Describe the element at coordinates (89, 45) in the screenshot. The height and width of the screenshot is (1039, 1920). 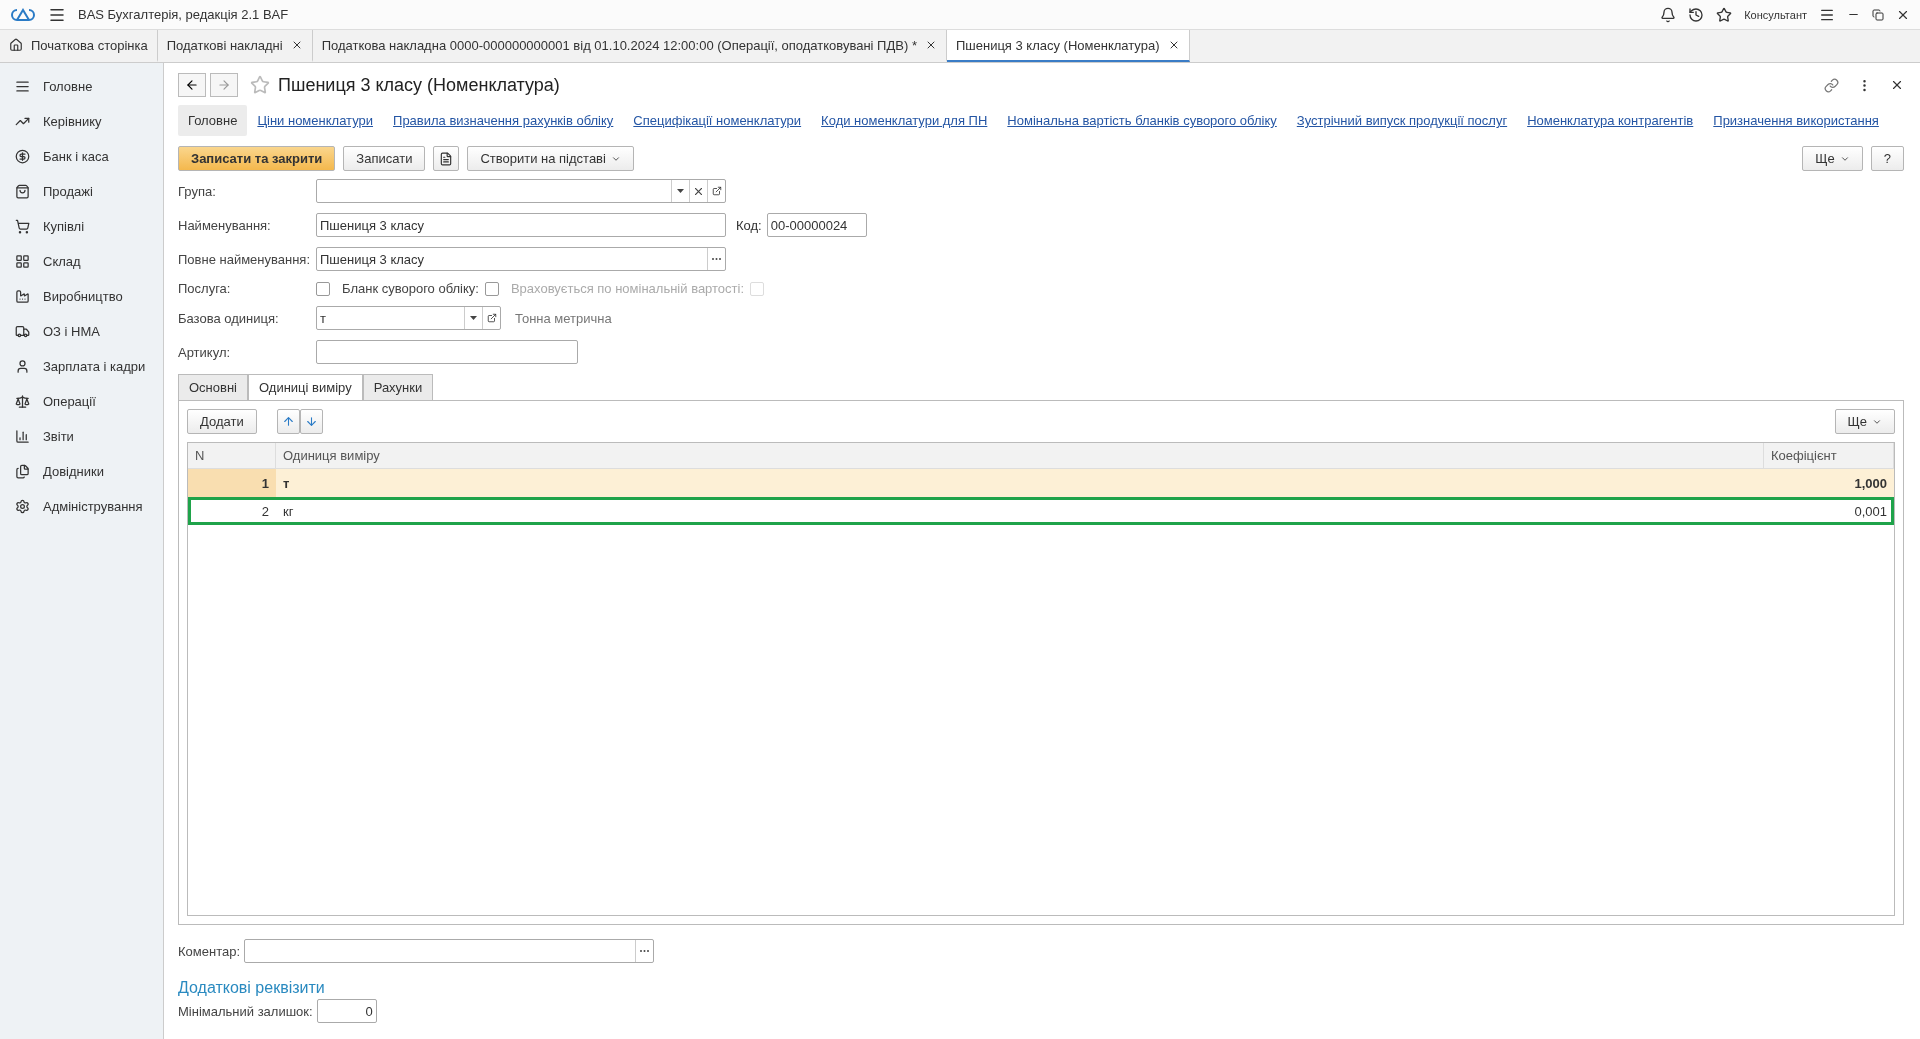
I see `tab-label: Початкова сторінка` at that location.